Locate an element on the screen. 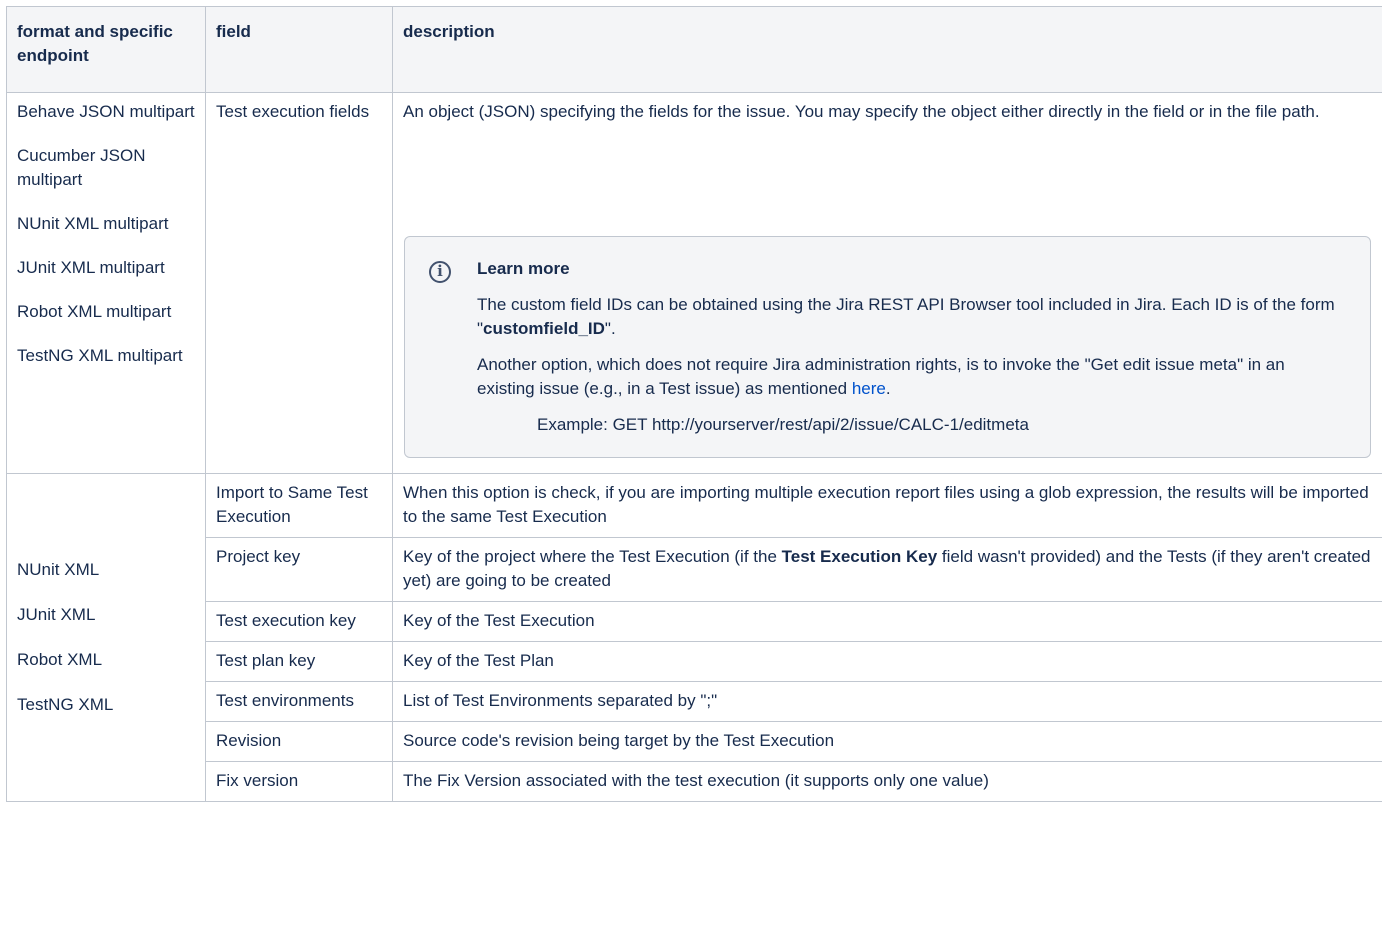 This screenshot has height=939, width=1382. header-field: field is located at coordinates (299, 49).